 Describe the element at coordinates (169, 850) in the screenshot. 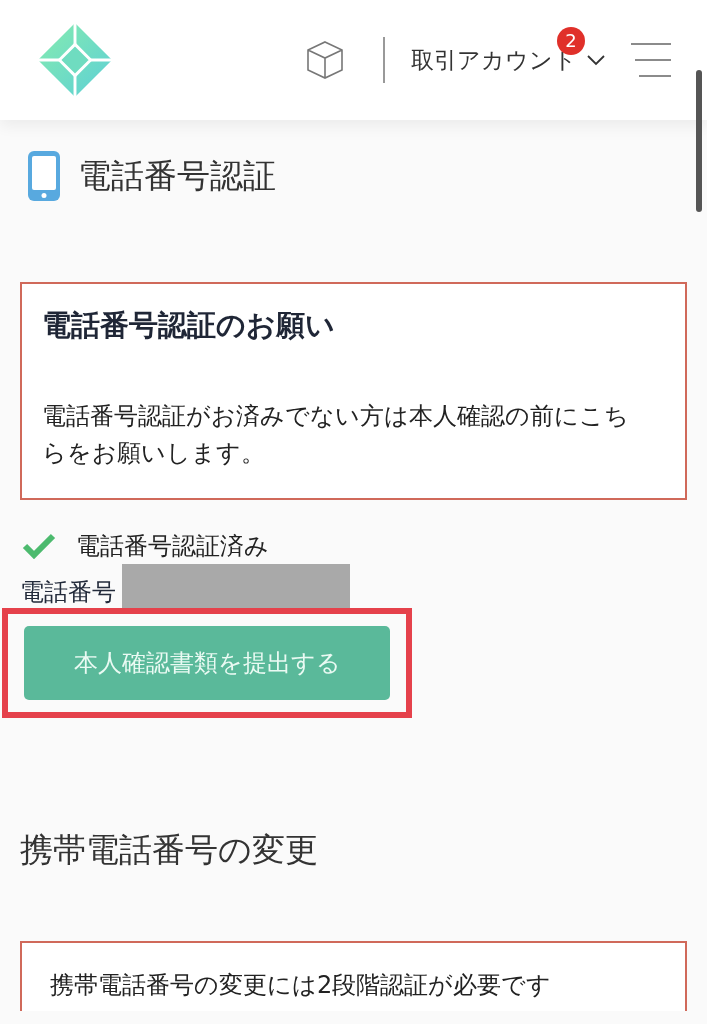

I see `section-title: 携帯電話番号の変更` at that location.